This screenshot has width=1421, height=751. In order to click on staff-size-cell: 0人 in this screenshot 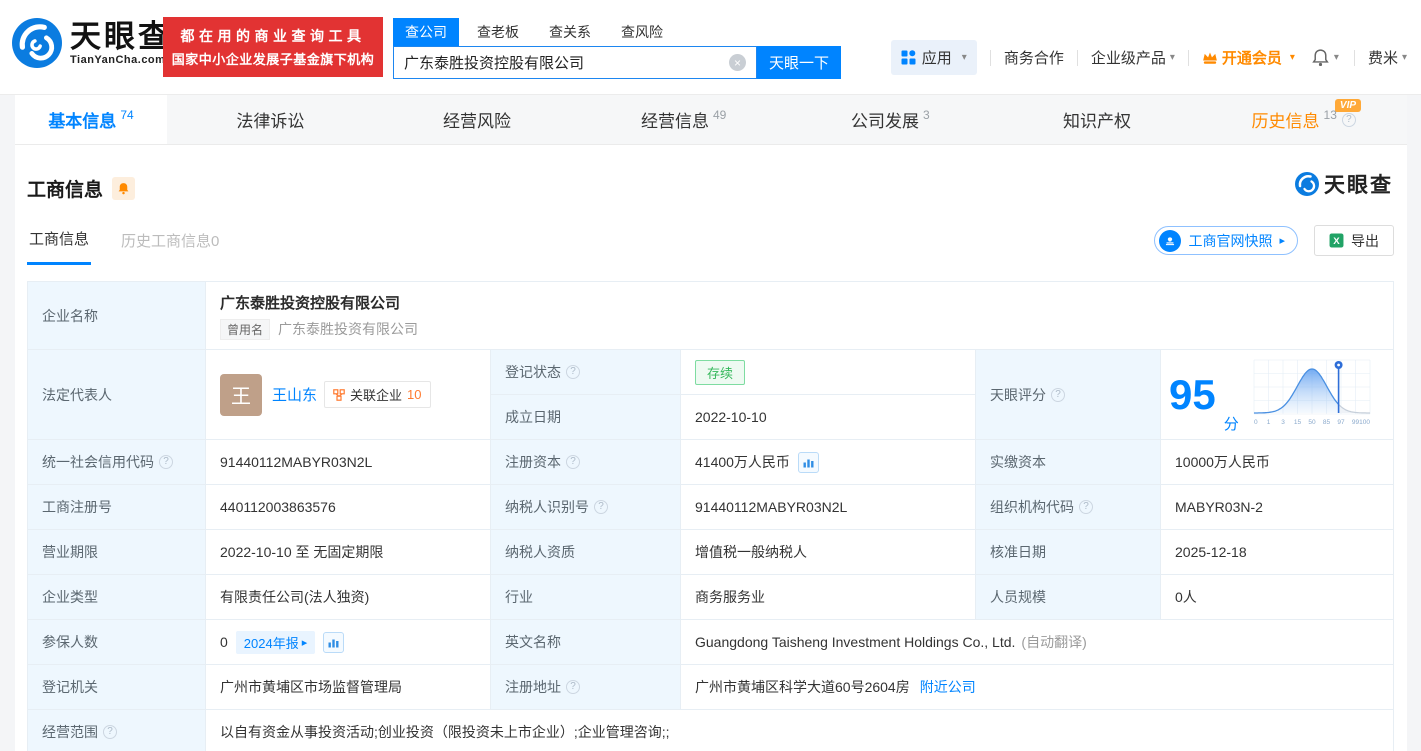, I will do `click(1277, 597)`.